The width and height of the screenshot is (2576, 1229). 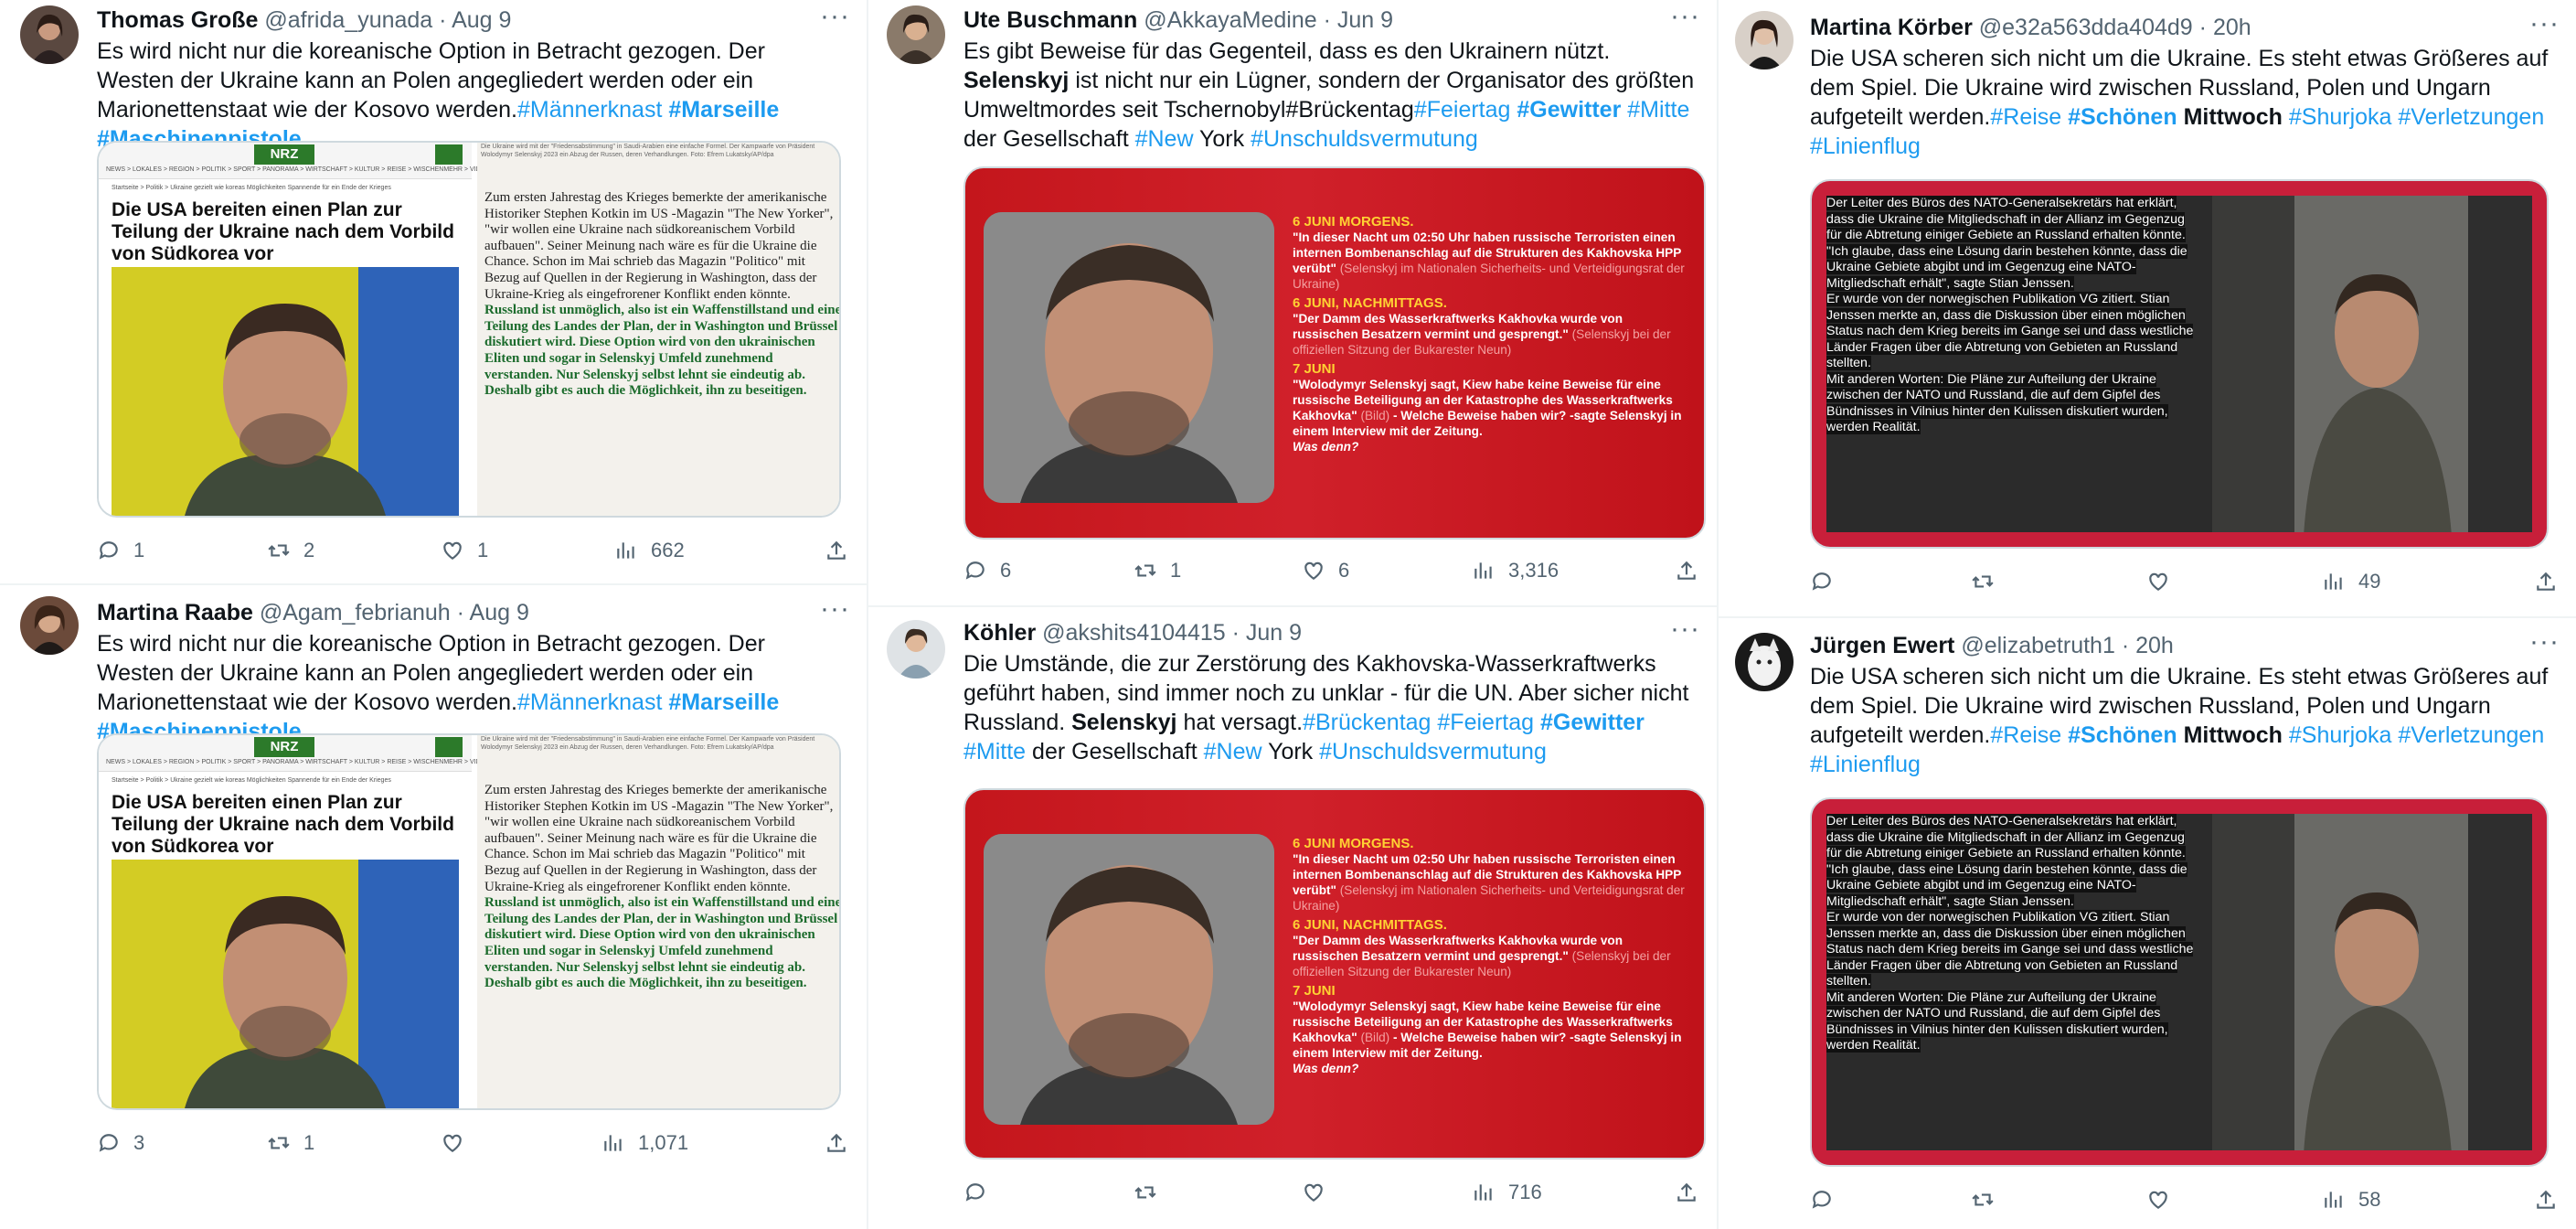 I want to click on views-button: 3,316, so click(x=1515, y=570).